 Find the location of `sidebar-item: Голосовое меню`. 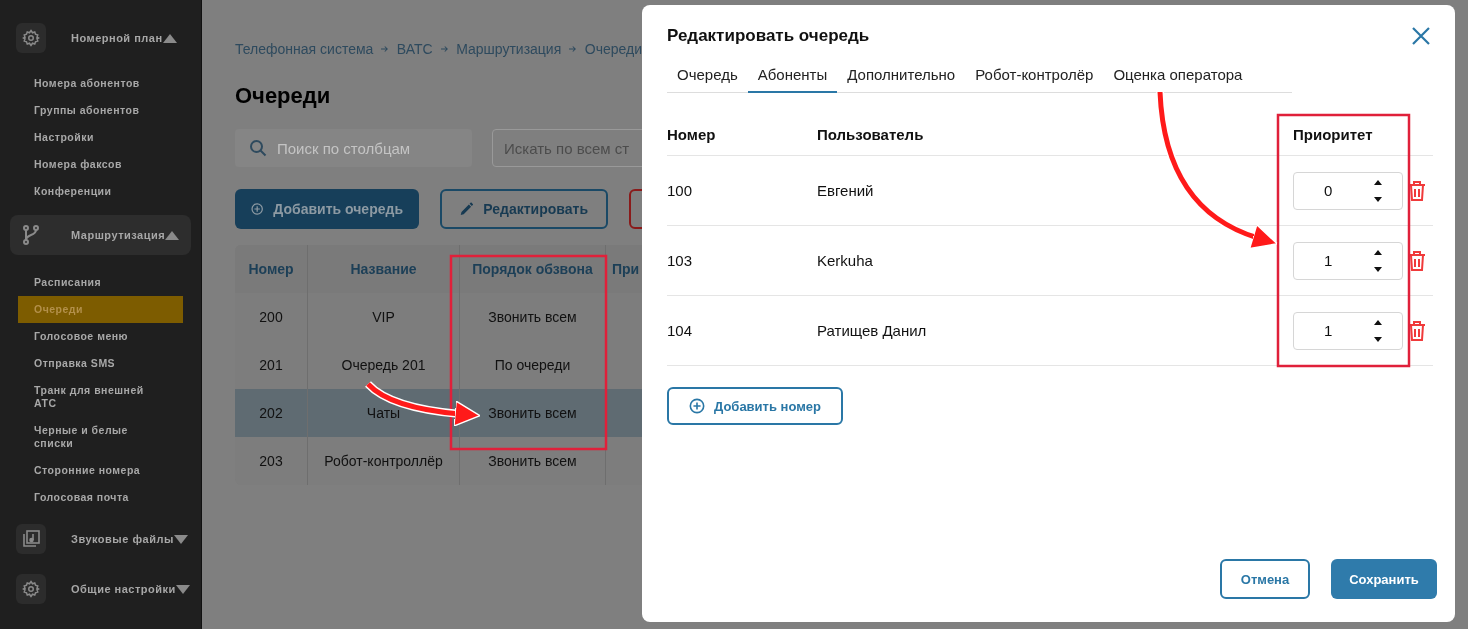

sidebar-item: Голосовое меню is located at coordinates (98, 336).